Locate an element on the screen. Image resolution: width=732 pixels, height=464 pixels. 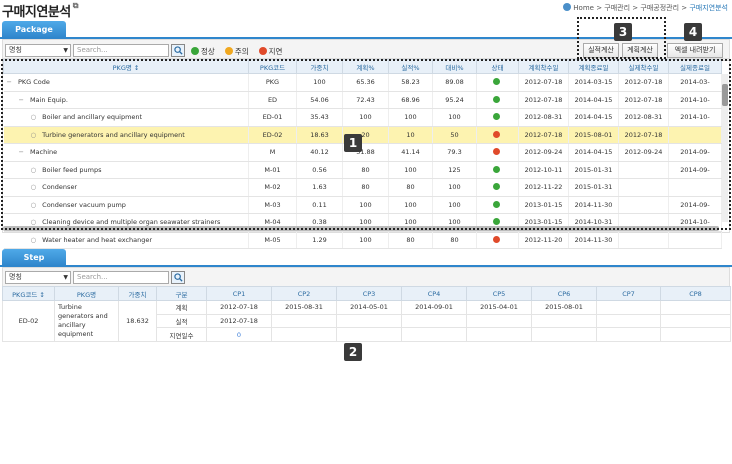
column-header: 구분 is located at coordinates (181, 293).